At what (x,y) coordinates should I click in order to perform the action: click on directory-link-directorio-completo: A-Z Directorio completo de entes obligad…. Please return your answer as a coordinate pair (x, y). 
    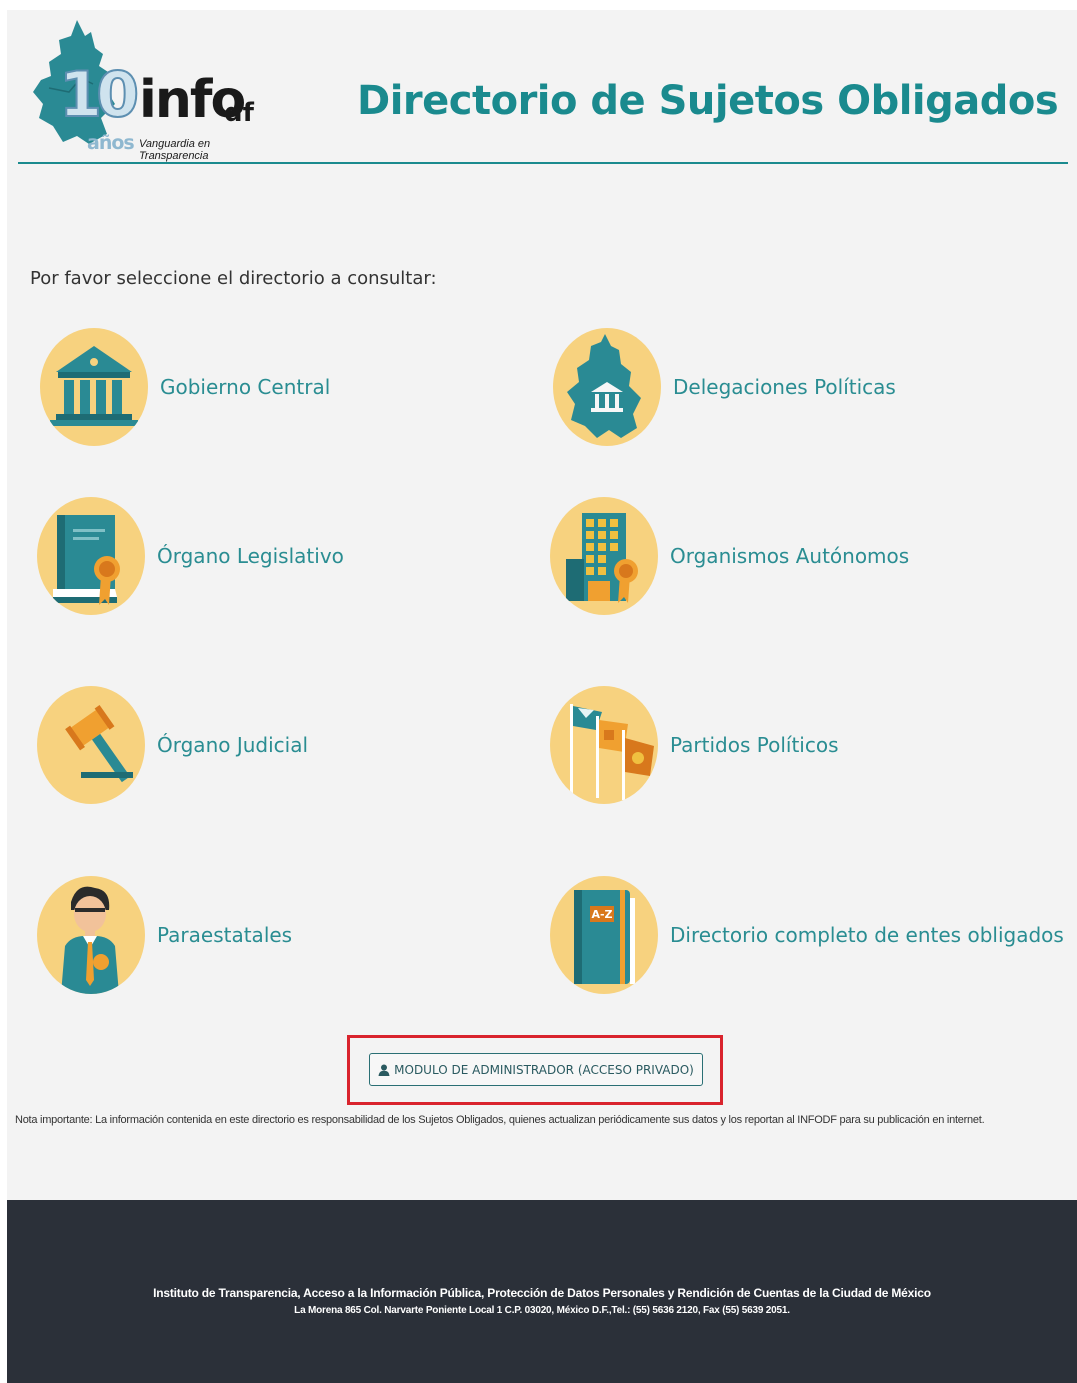
    Looking at the image, I should click on (807, 935).